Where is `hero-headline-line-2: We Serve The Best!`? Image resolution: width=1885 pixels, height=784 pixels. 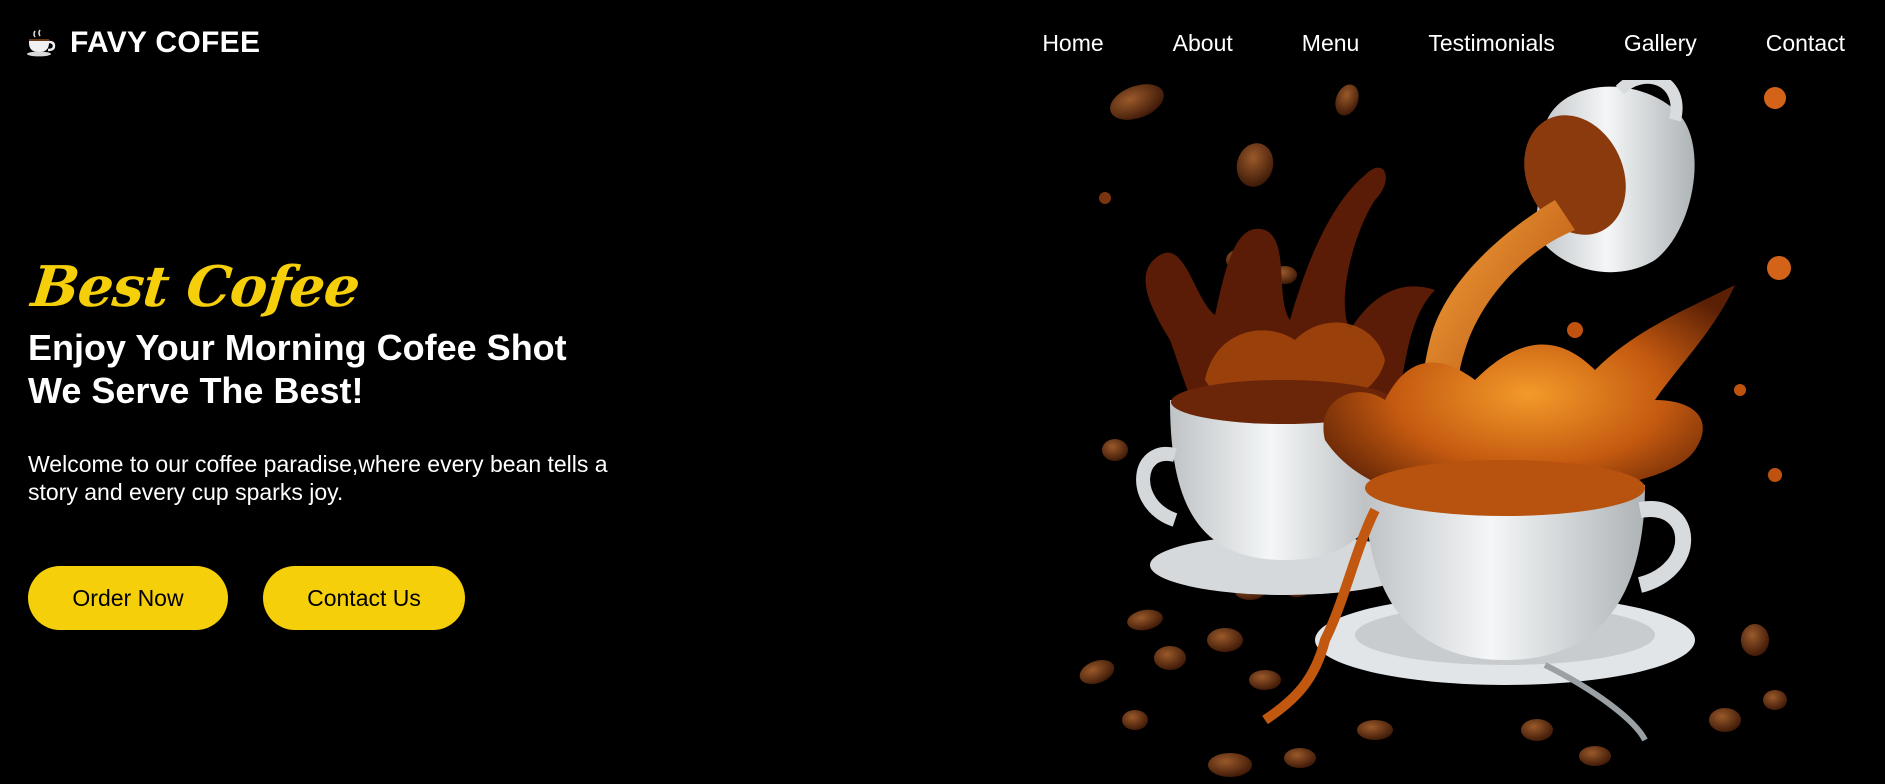
hero-headline-line-2: We Serve The Best! is located at coordinates (196, 390).